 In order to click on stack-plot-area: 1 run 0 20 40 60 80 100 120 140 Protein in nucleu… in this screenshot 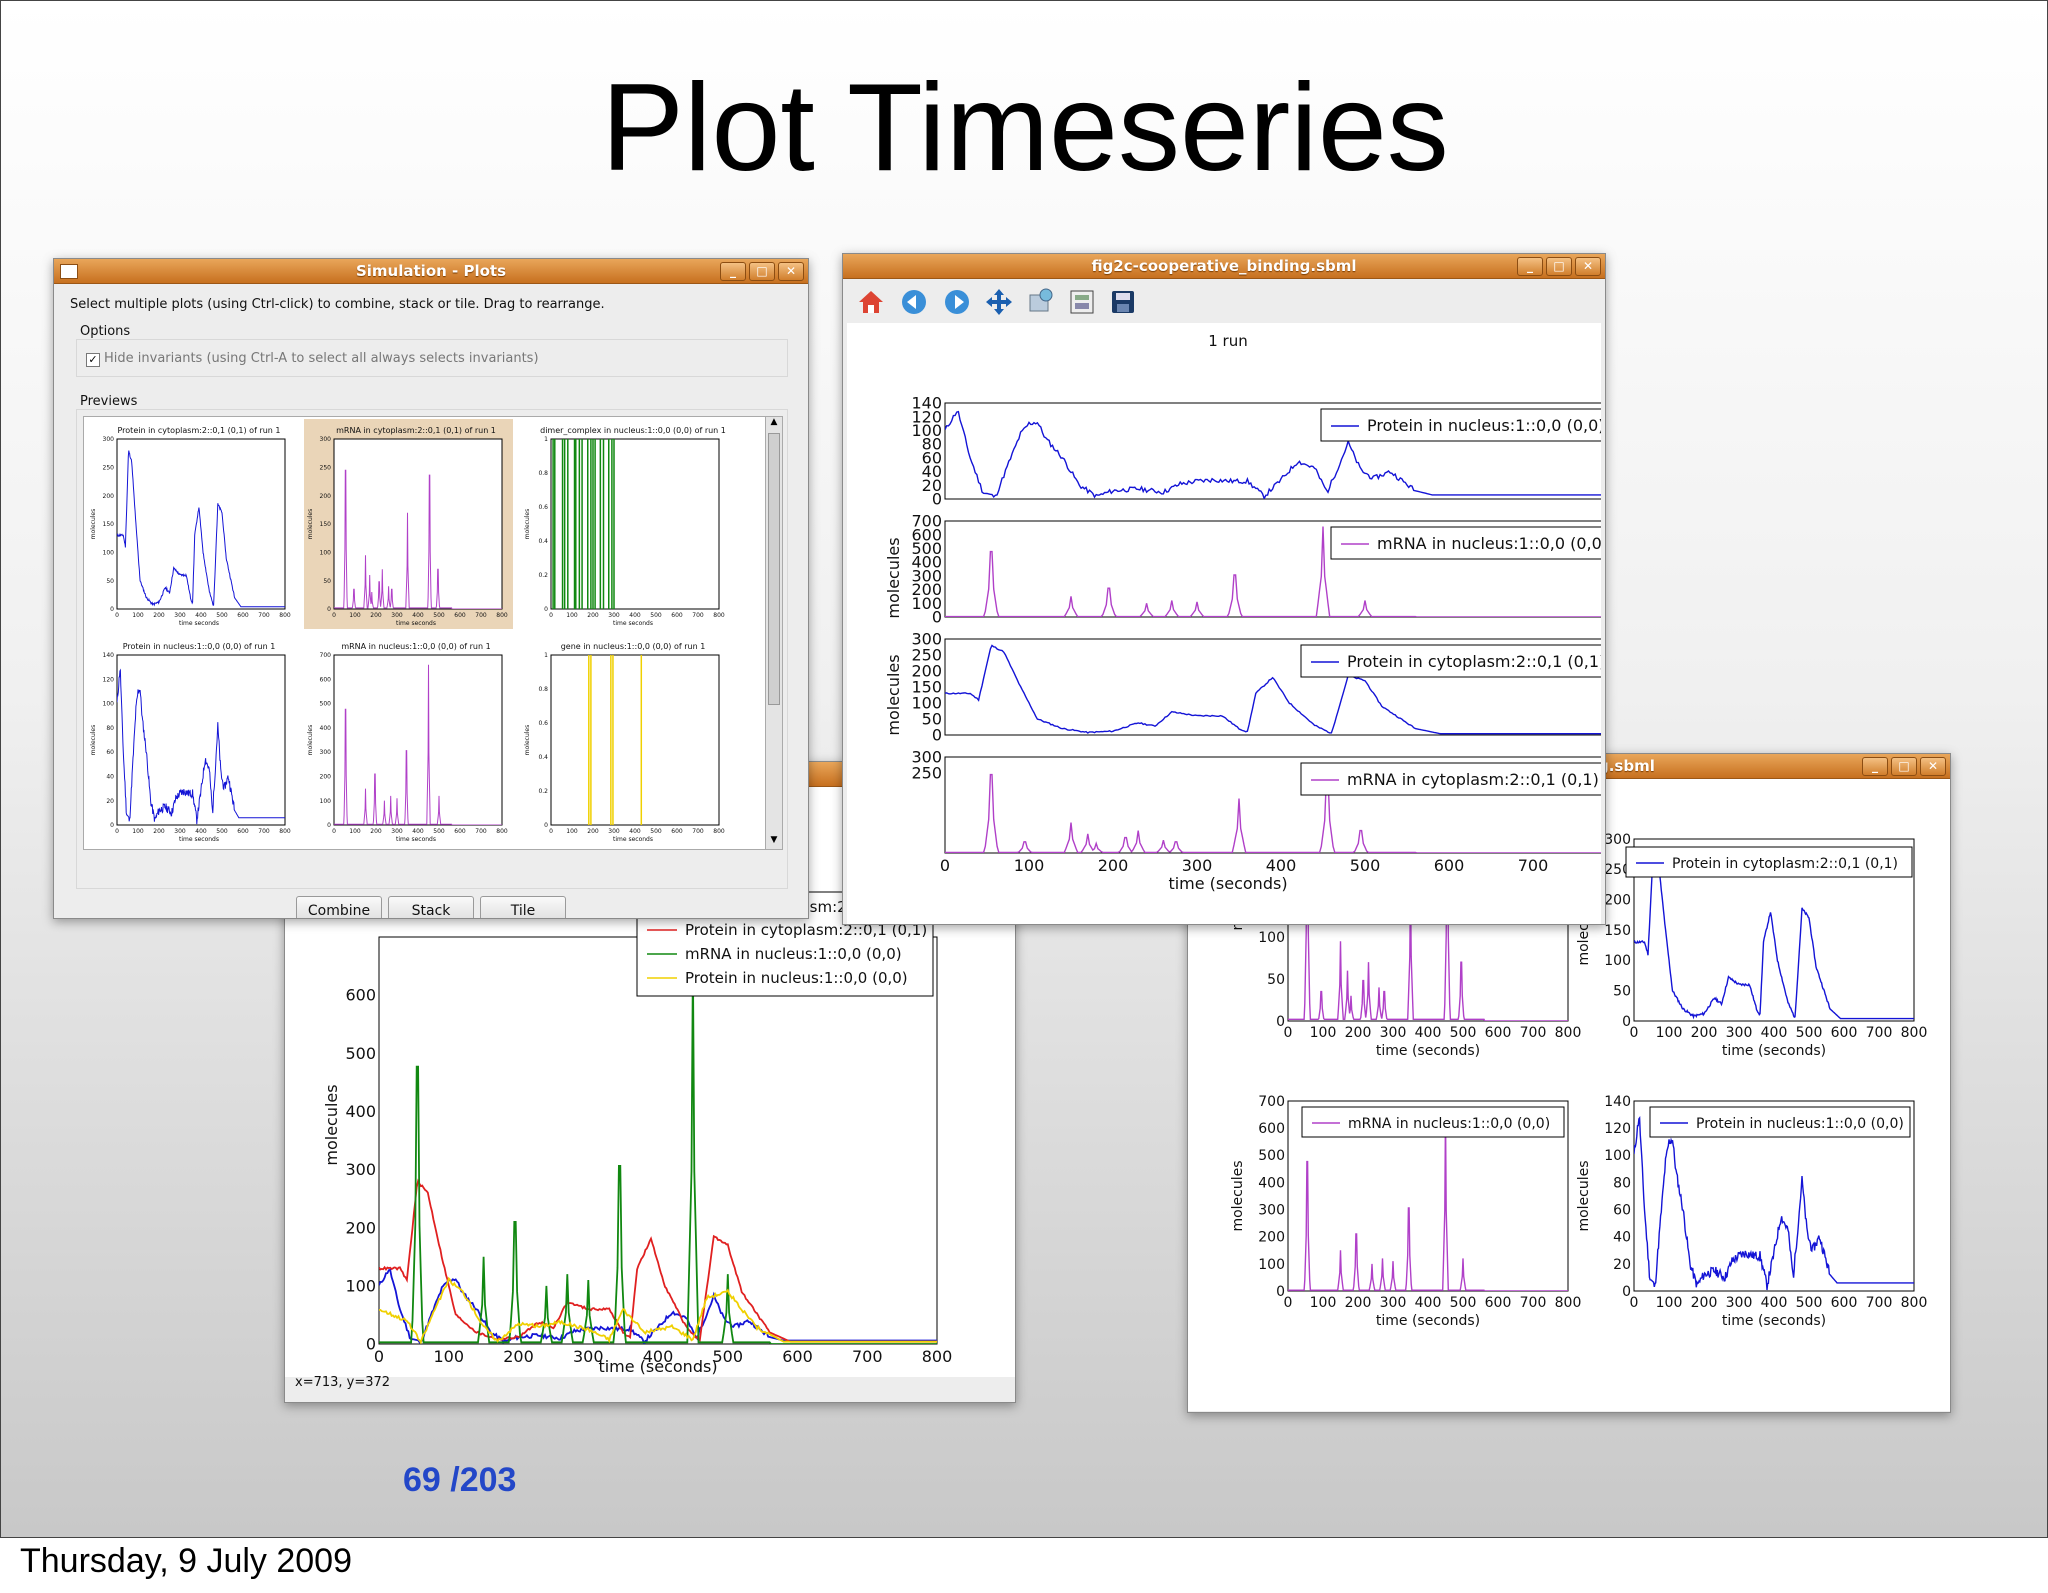, I will do `click(1226, 624)`.